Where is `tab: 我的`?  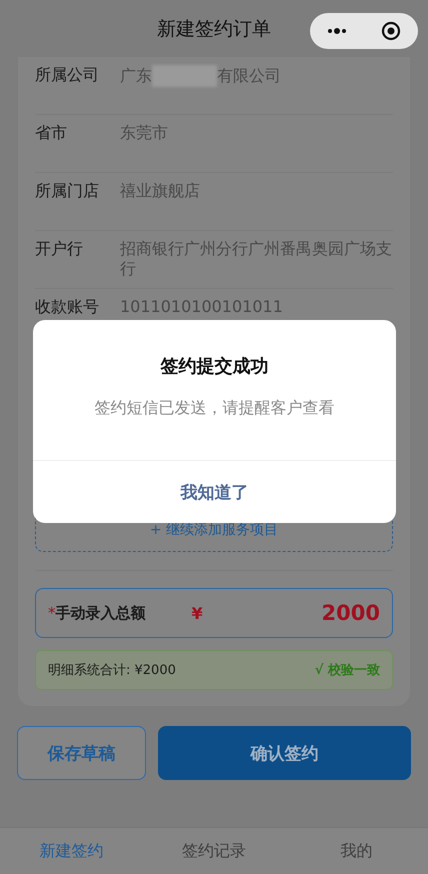 tab: 我的 is located at coordinates (356, 851).